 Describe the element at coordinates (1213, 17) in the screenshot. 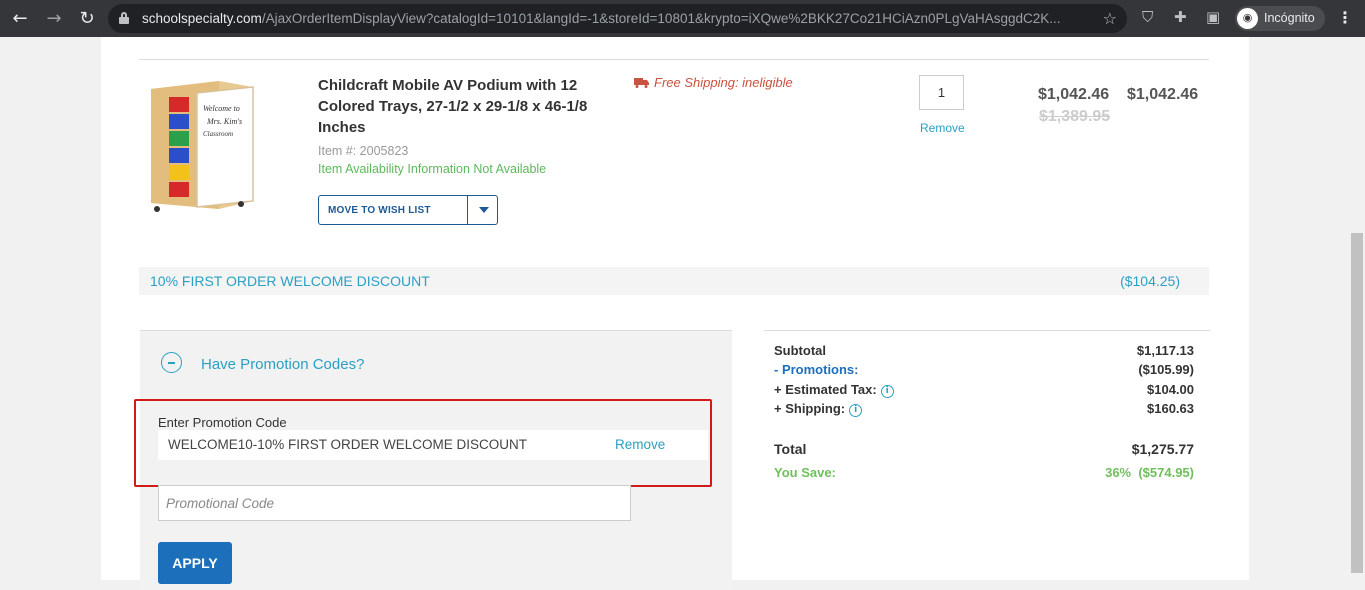

I see `sidebar-icon: ▣` at that location.